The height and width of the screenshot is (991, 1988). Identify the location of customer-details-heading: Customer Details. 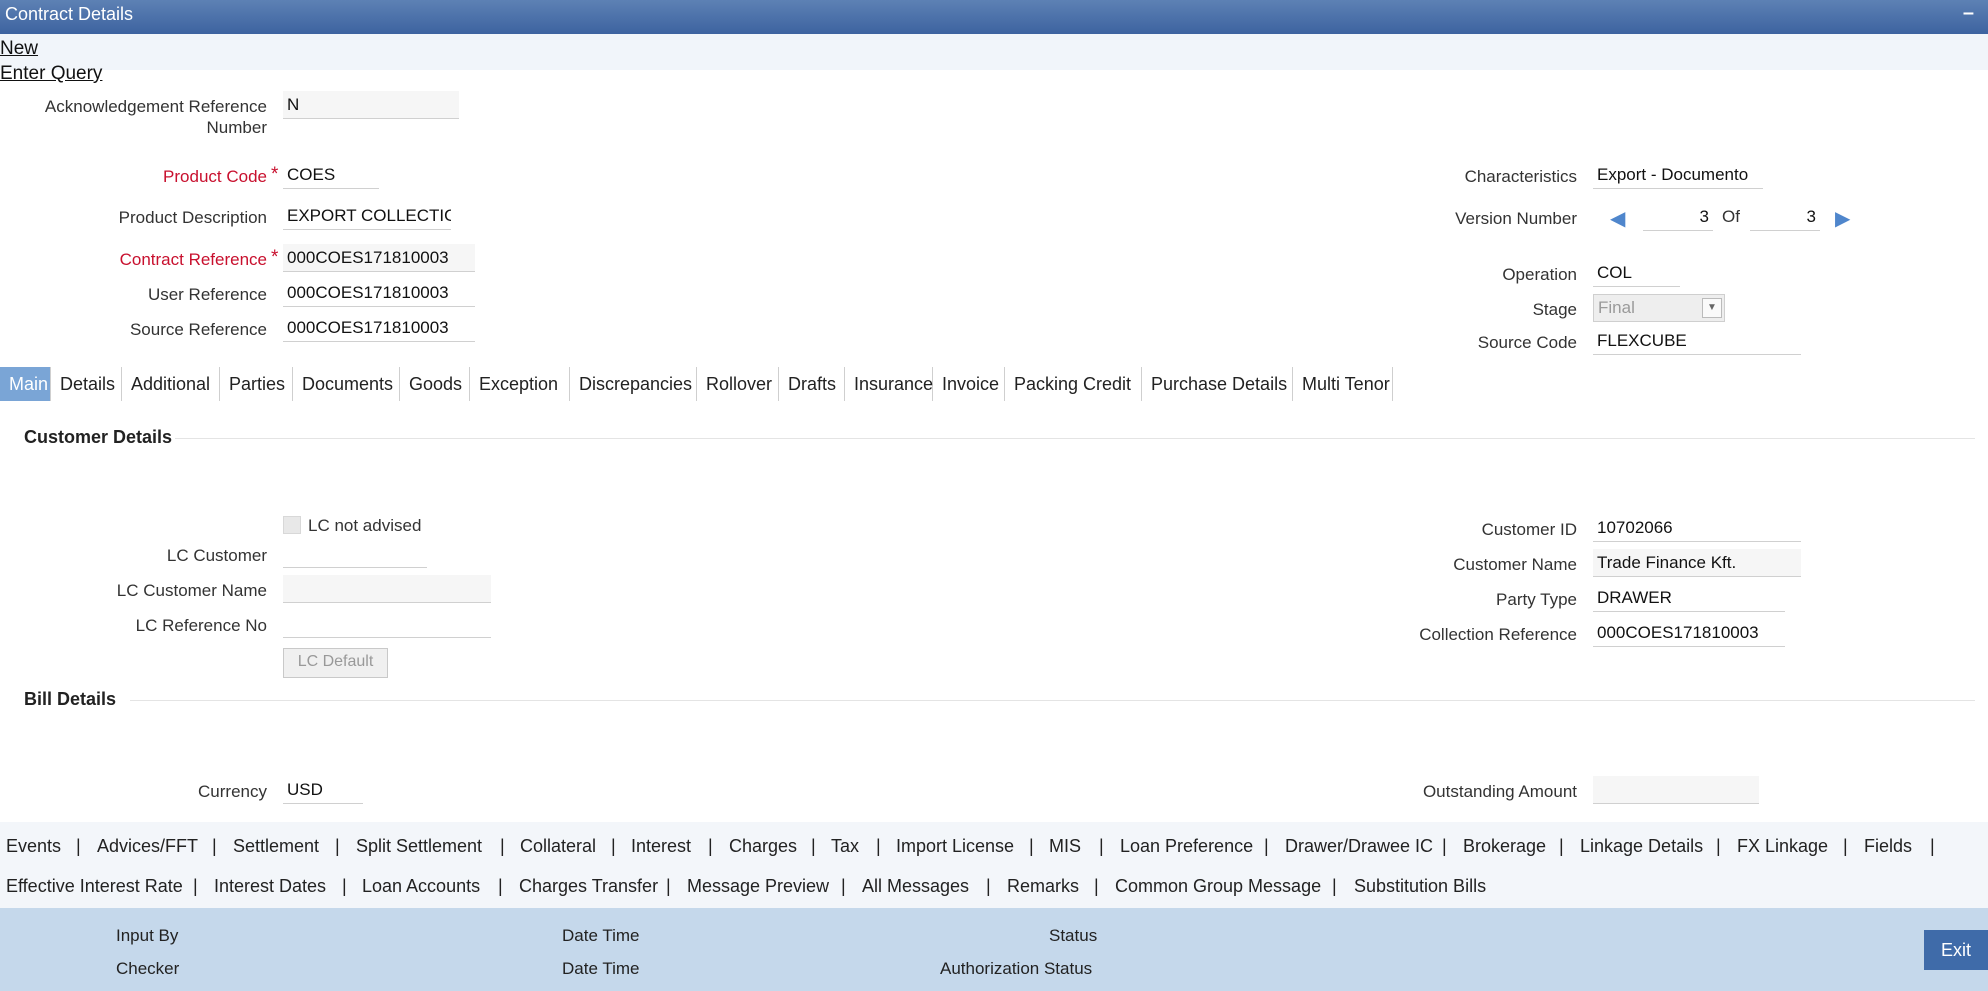
(98, 437).